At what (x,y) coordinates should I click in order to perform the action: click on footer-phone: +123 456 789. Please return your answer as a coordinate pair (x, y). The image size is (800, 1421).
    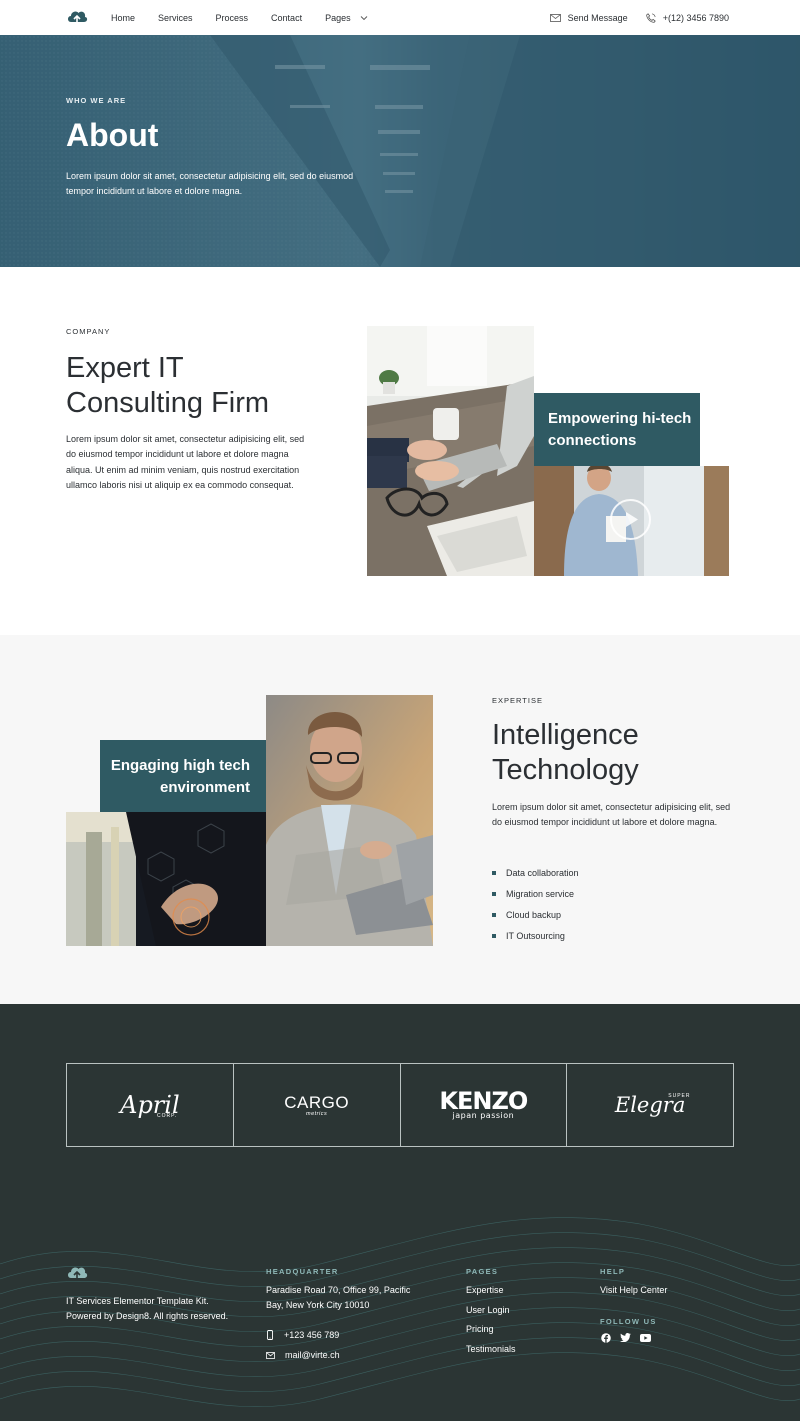
    Looking at the image, I should click on (302, 1335).